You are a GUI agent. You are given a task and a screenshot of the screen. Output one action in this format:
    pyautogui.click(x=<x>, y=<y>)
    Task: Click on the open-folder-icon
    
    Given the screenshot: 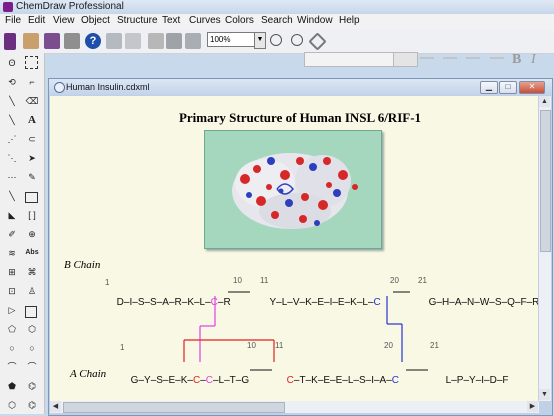 What is the action you would take?
    pyautogui.click(x=31, y=41)
    